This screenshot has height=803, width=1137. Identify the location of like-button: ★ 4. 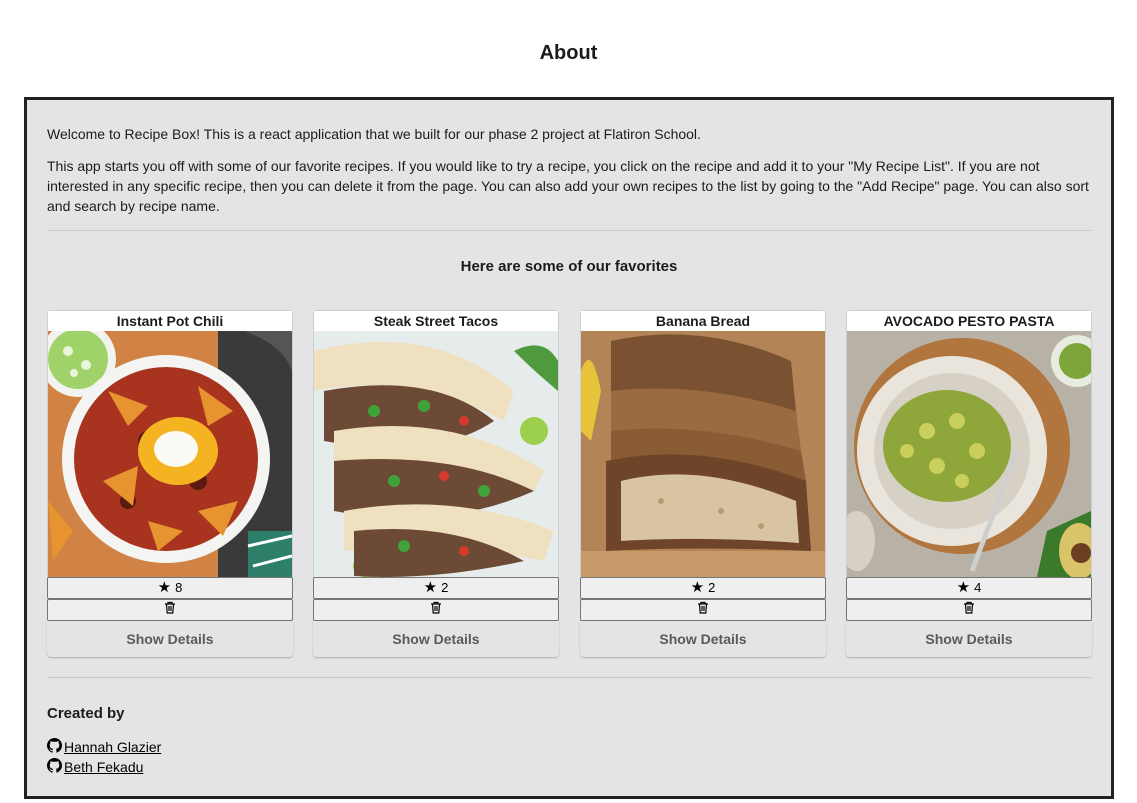
(969, 588).